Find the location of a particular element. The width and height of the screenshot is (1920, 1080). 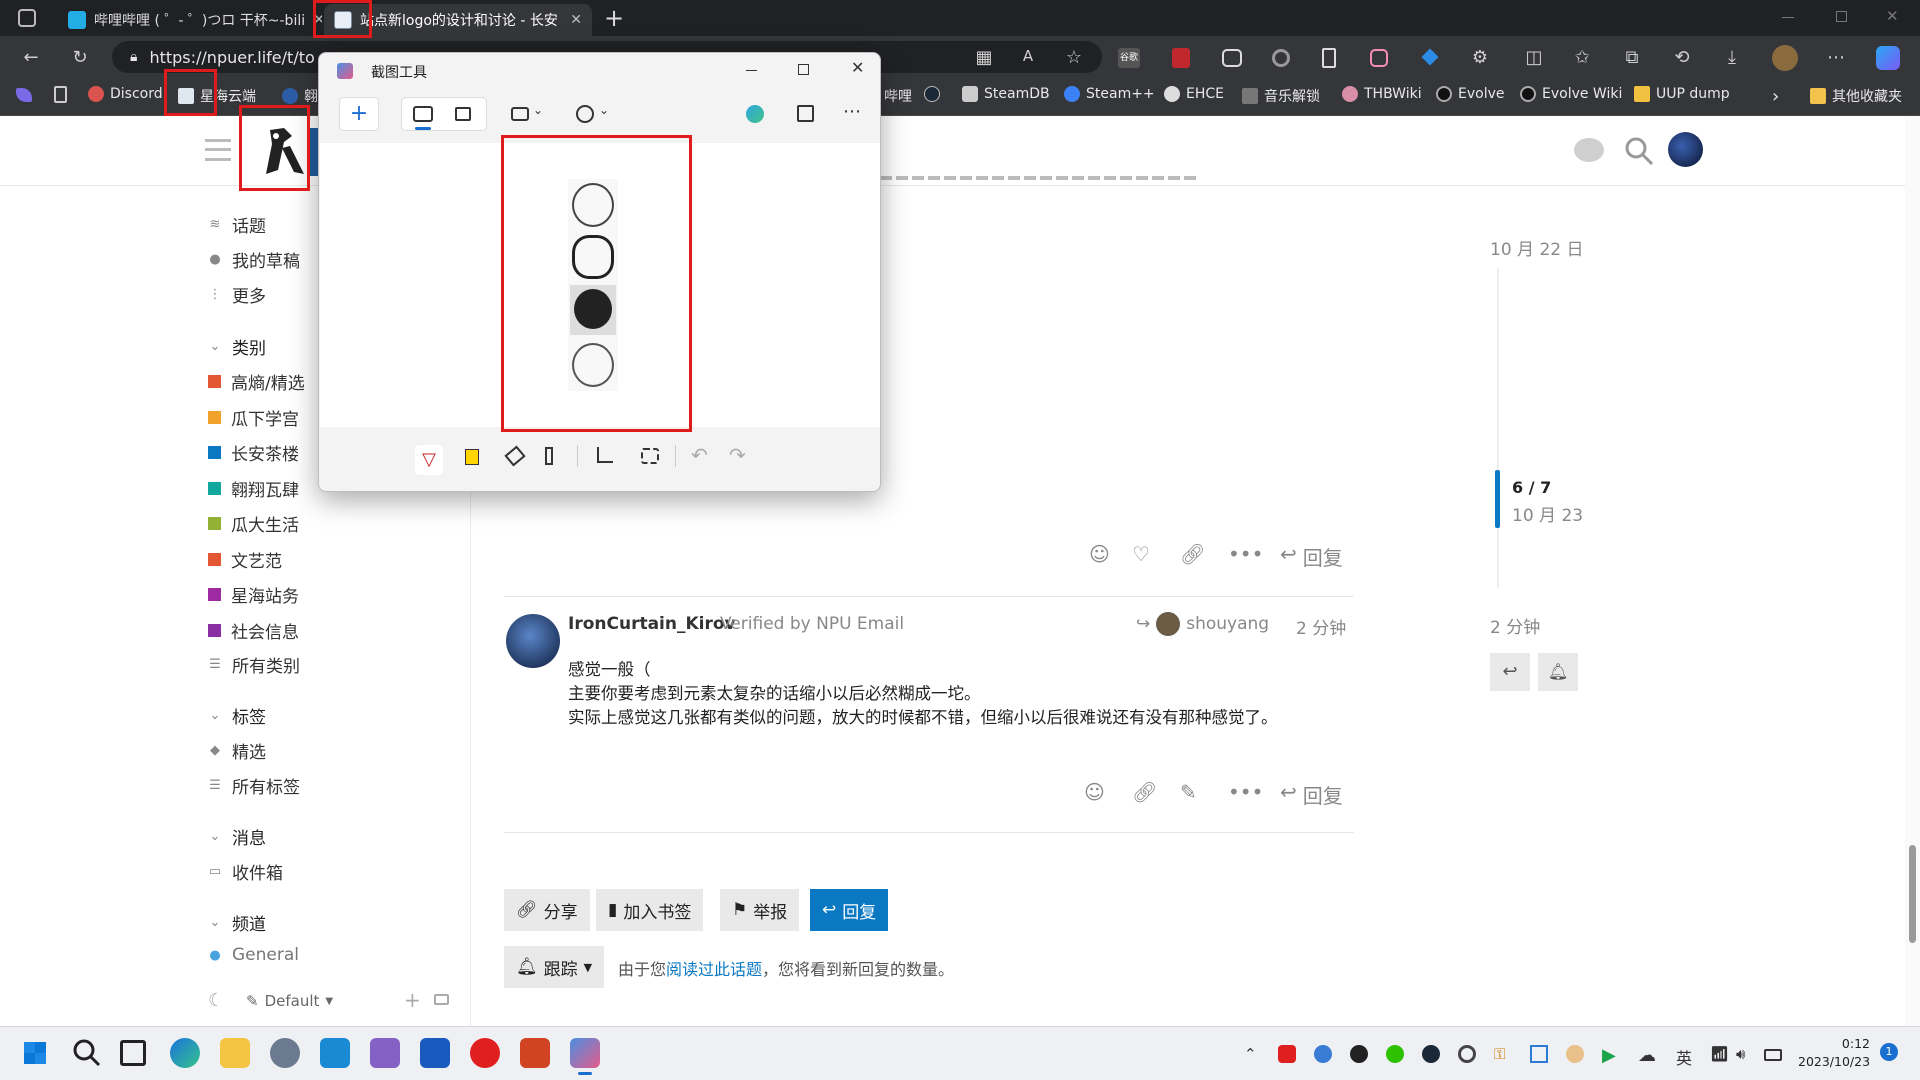

extension-bin-icon is located at coordinates (1329, 58).